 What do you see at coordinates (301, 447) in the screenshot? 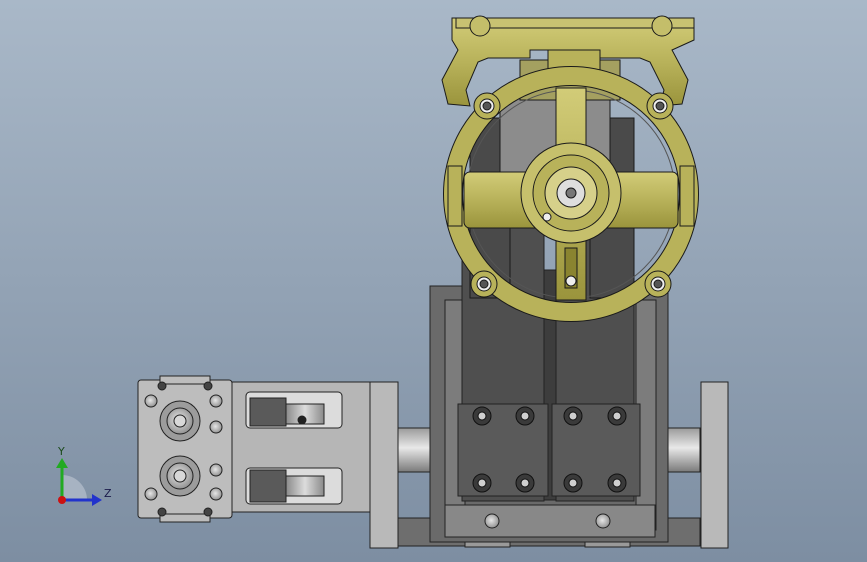
I see `coupling-bracket` at bounding box center [301, 447].